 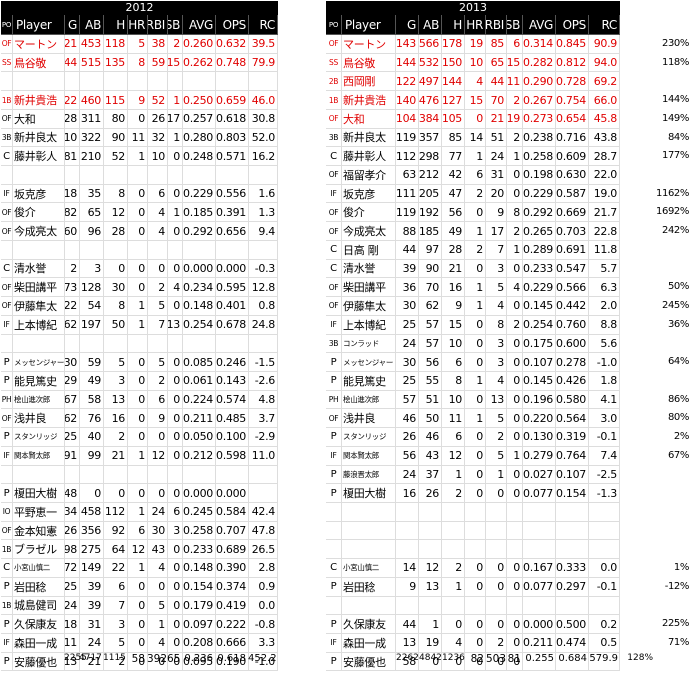 What do you see at coordinates (199, 119) in the screenshot?
I see `cell-avg: 0.257` at bounding box center [199, 119].